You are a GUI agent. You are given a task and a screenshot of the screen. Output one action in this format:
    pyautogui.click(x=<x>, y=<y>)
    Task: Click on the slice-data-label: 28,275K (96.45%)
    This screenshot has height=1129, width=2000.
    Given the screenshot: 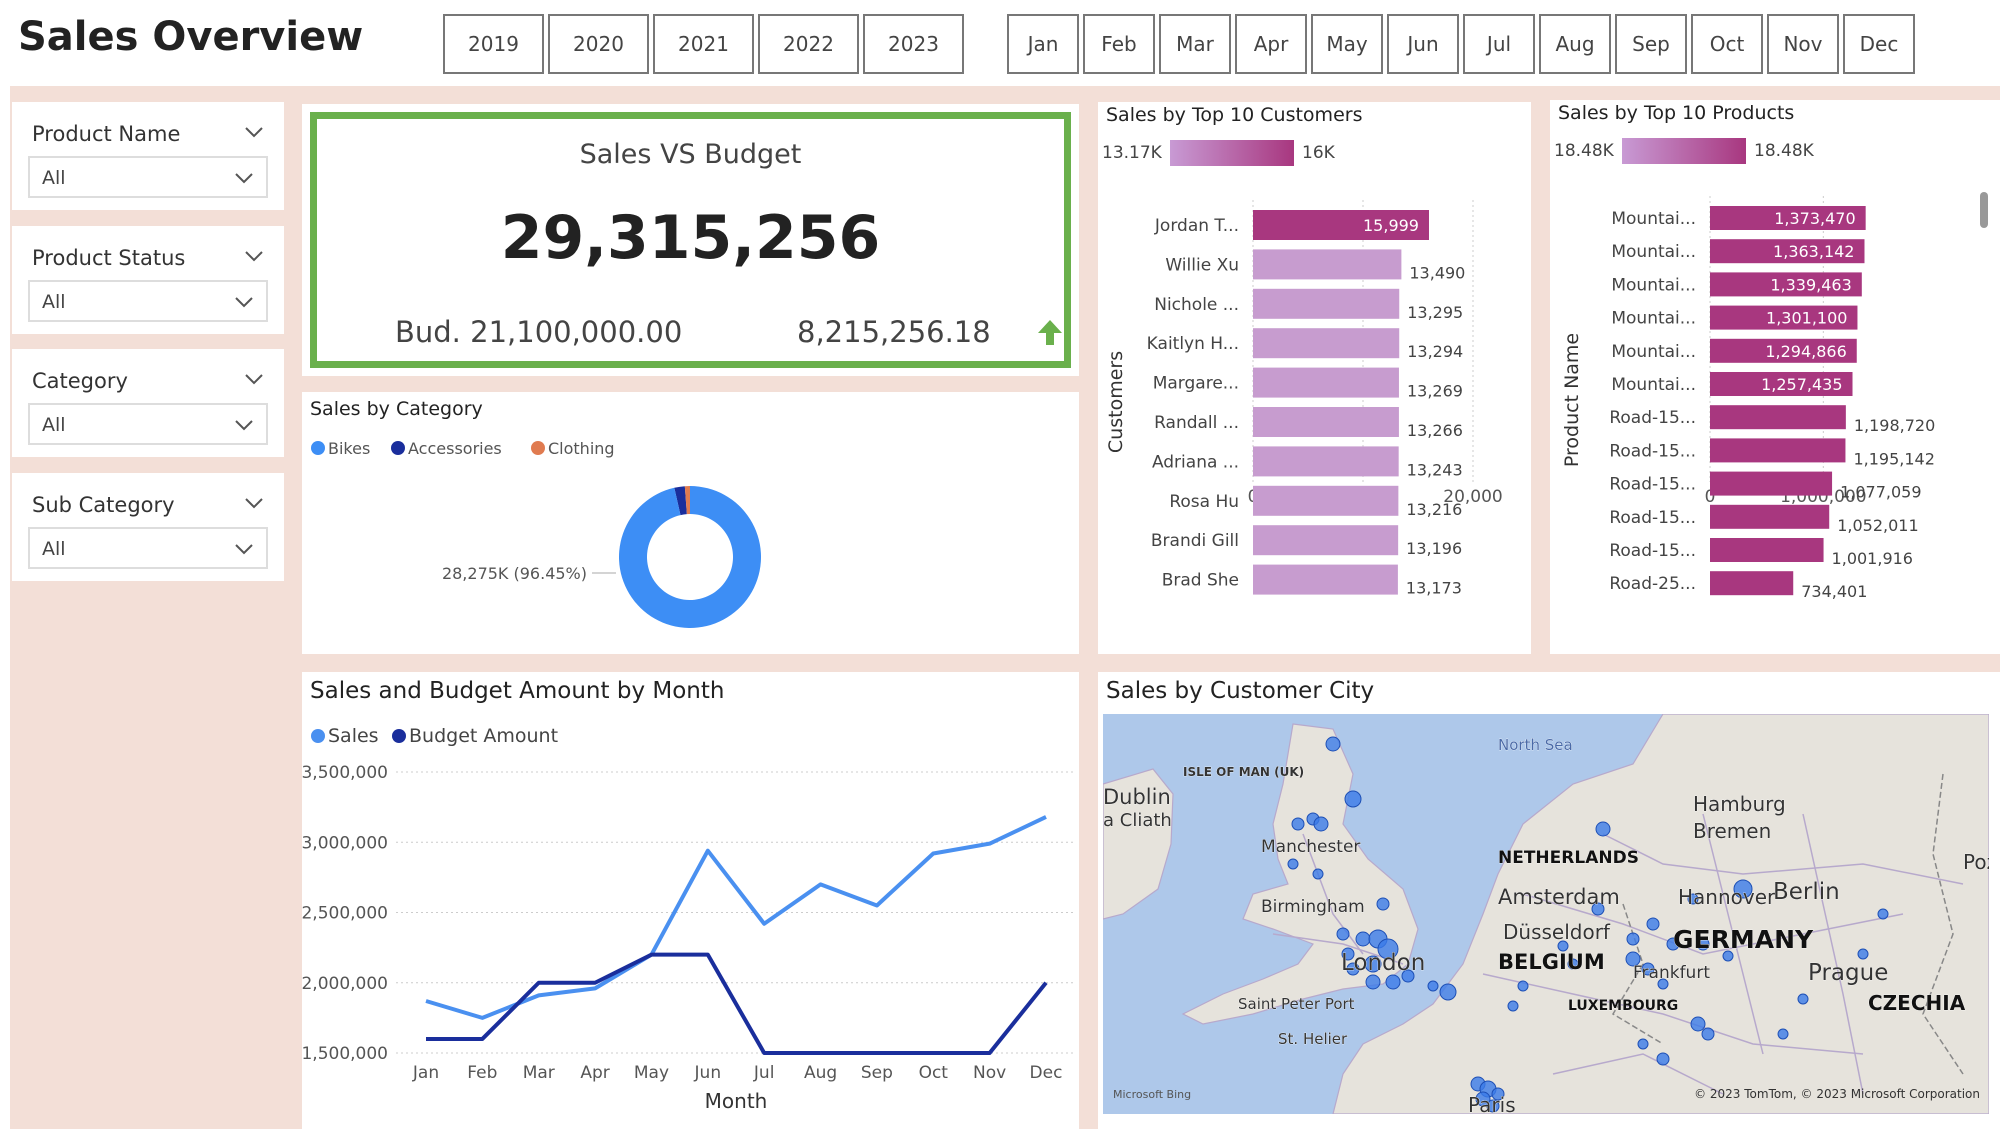 What is the action you would take?
    pyautogui.click(x=514, y=573)
    